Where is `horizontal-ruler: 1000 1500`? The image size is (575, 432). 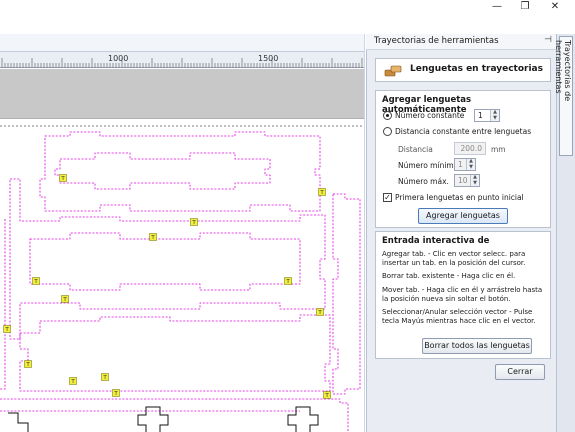 horizontal-ruler: 1000 1500 is located at coordinates (182, 51).